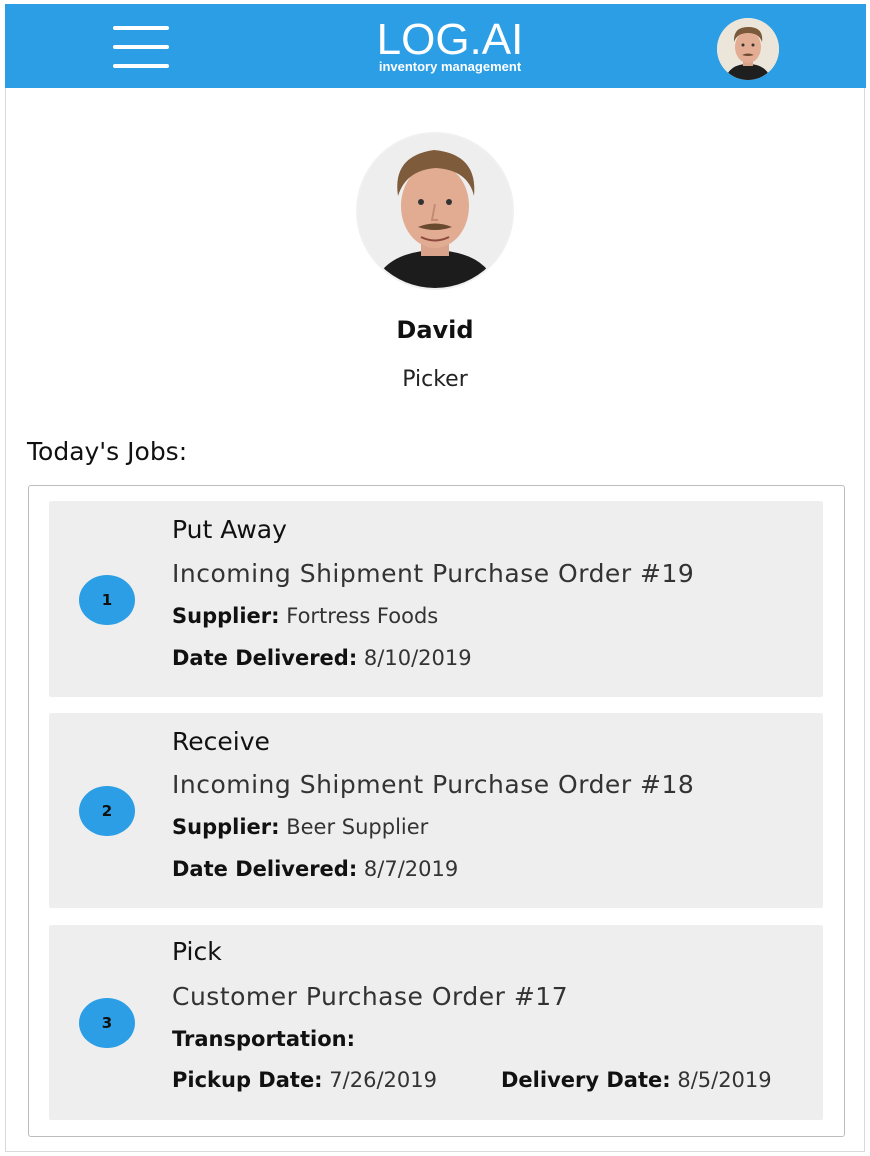  What do you see at coordinates (197, 951) in the screenshot?
I see `job-type: Pick` at bounding box center [197, 951].